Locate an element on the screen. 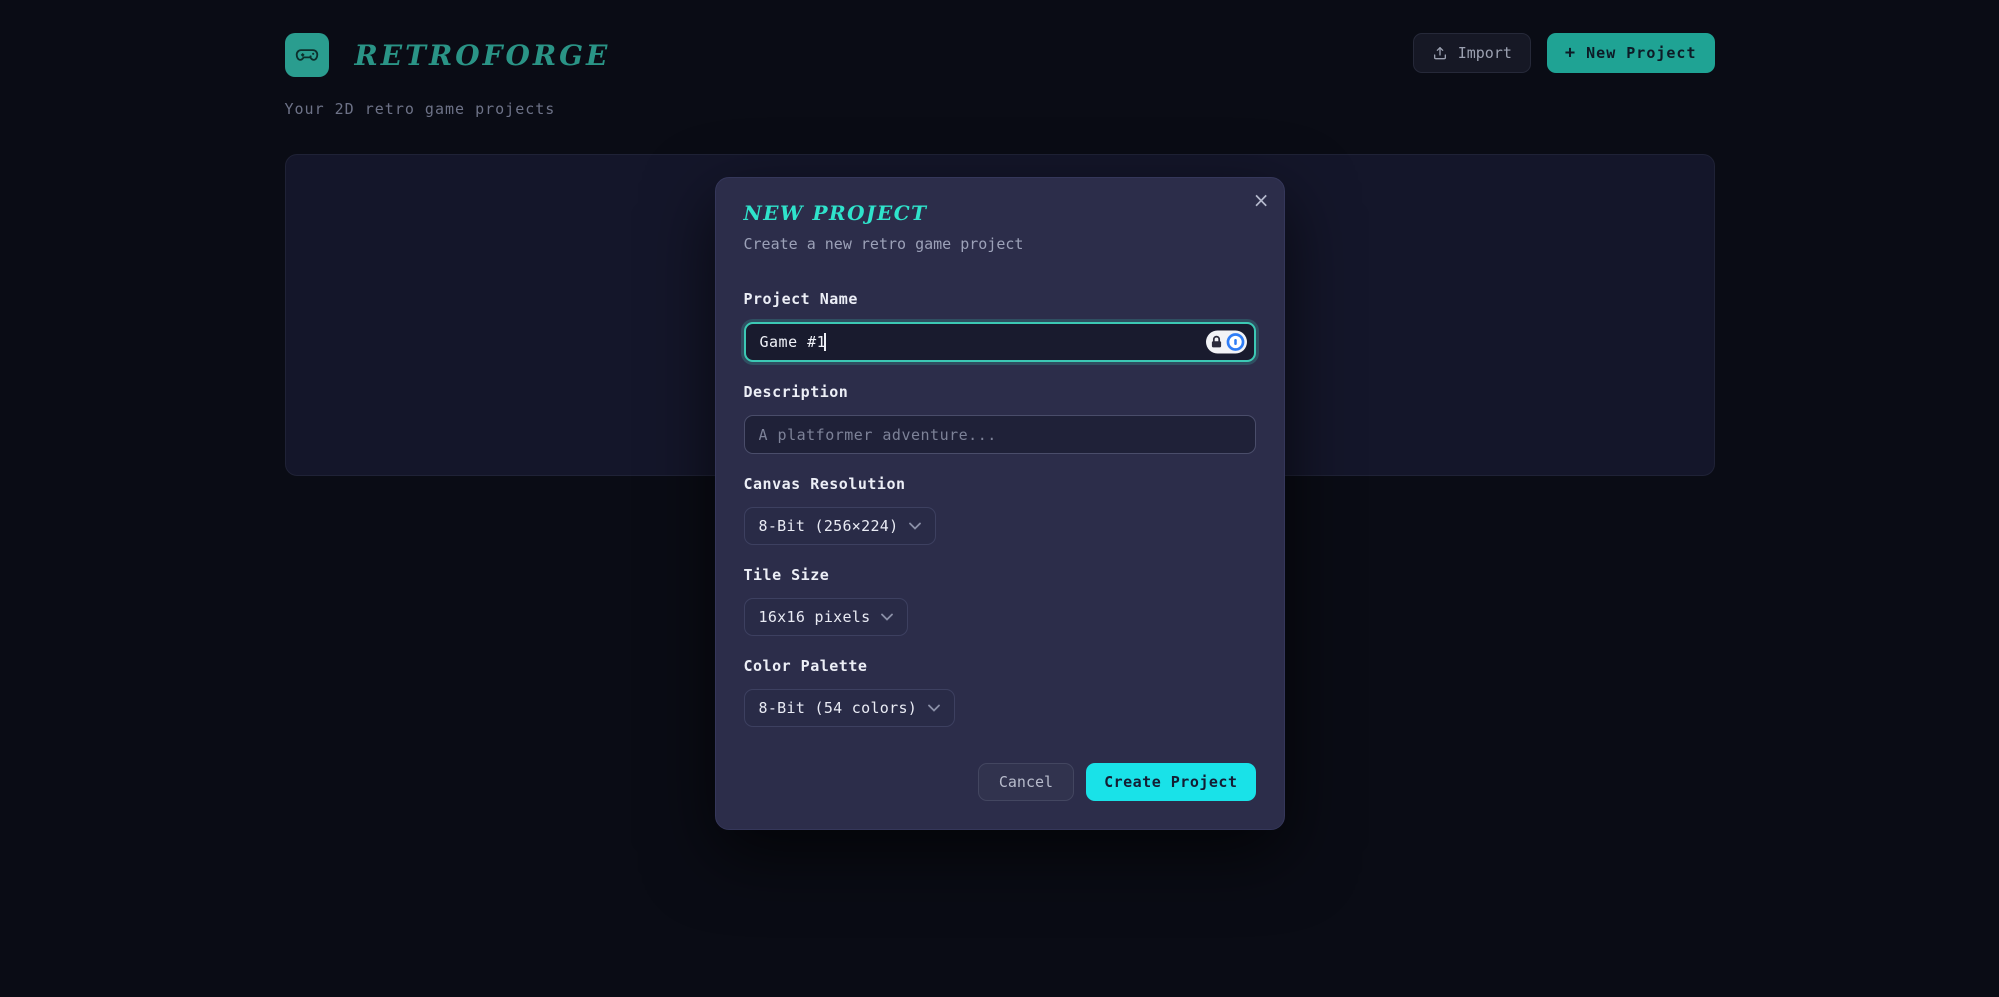 This screenshot has width=1999, height=997. description-input is located at coordinates (999, 434).